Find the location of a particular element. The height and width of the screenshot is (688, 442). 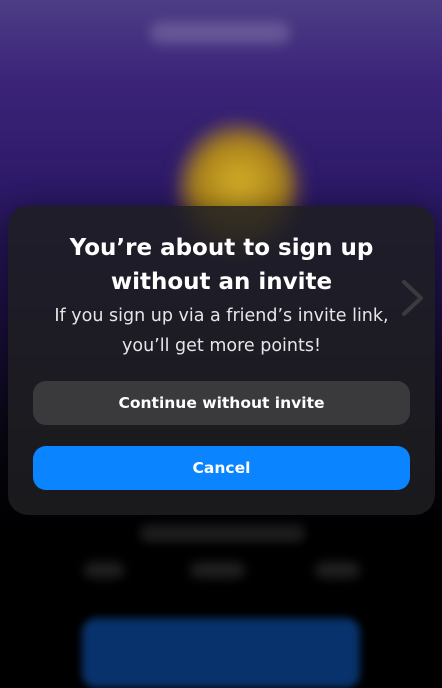

cancel-button: Cancel is located at coordinates (221, 468).